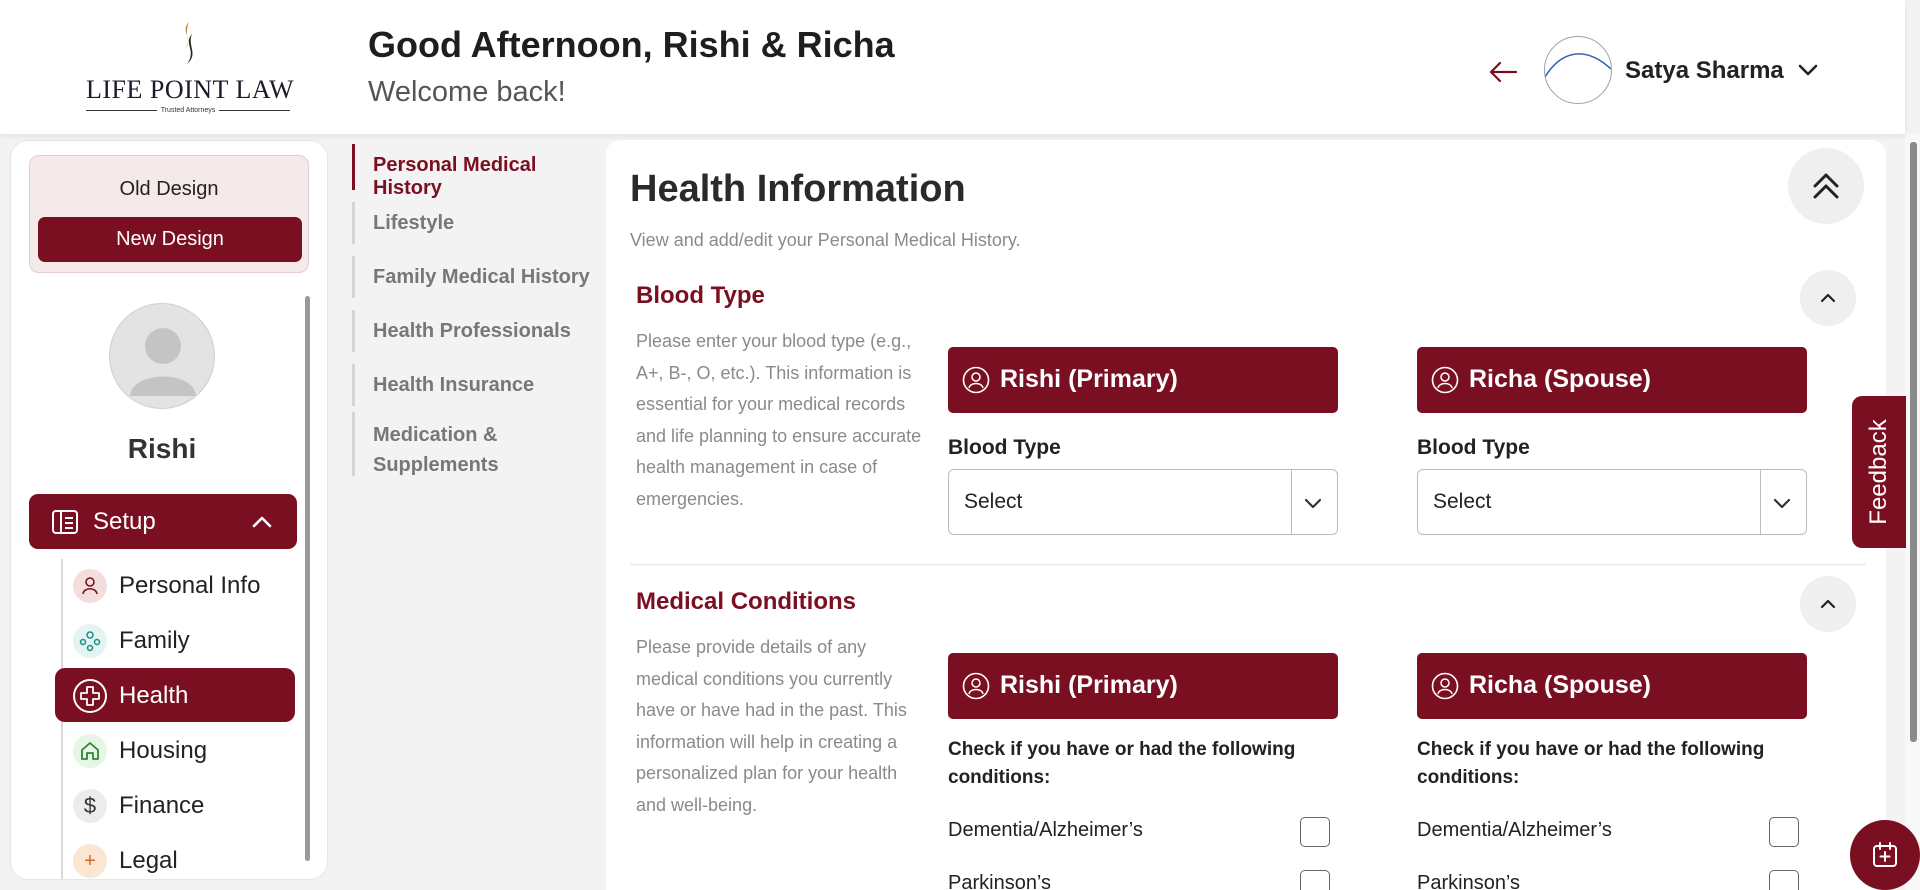  I want to click on blood-type-collapse-button, so click(1828, 298).